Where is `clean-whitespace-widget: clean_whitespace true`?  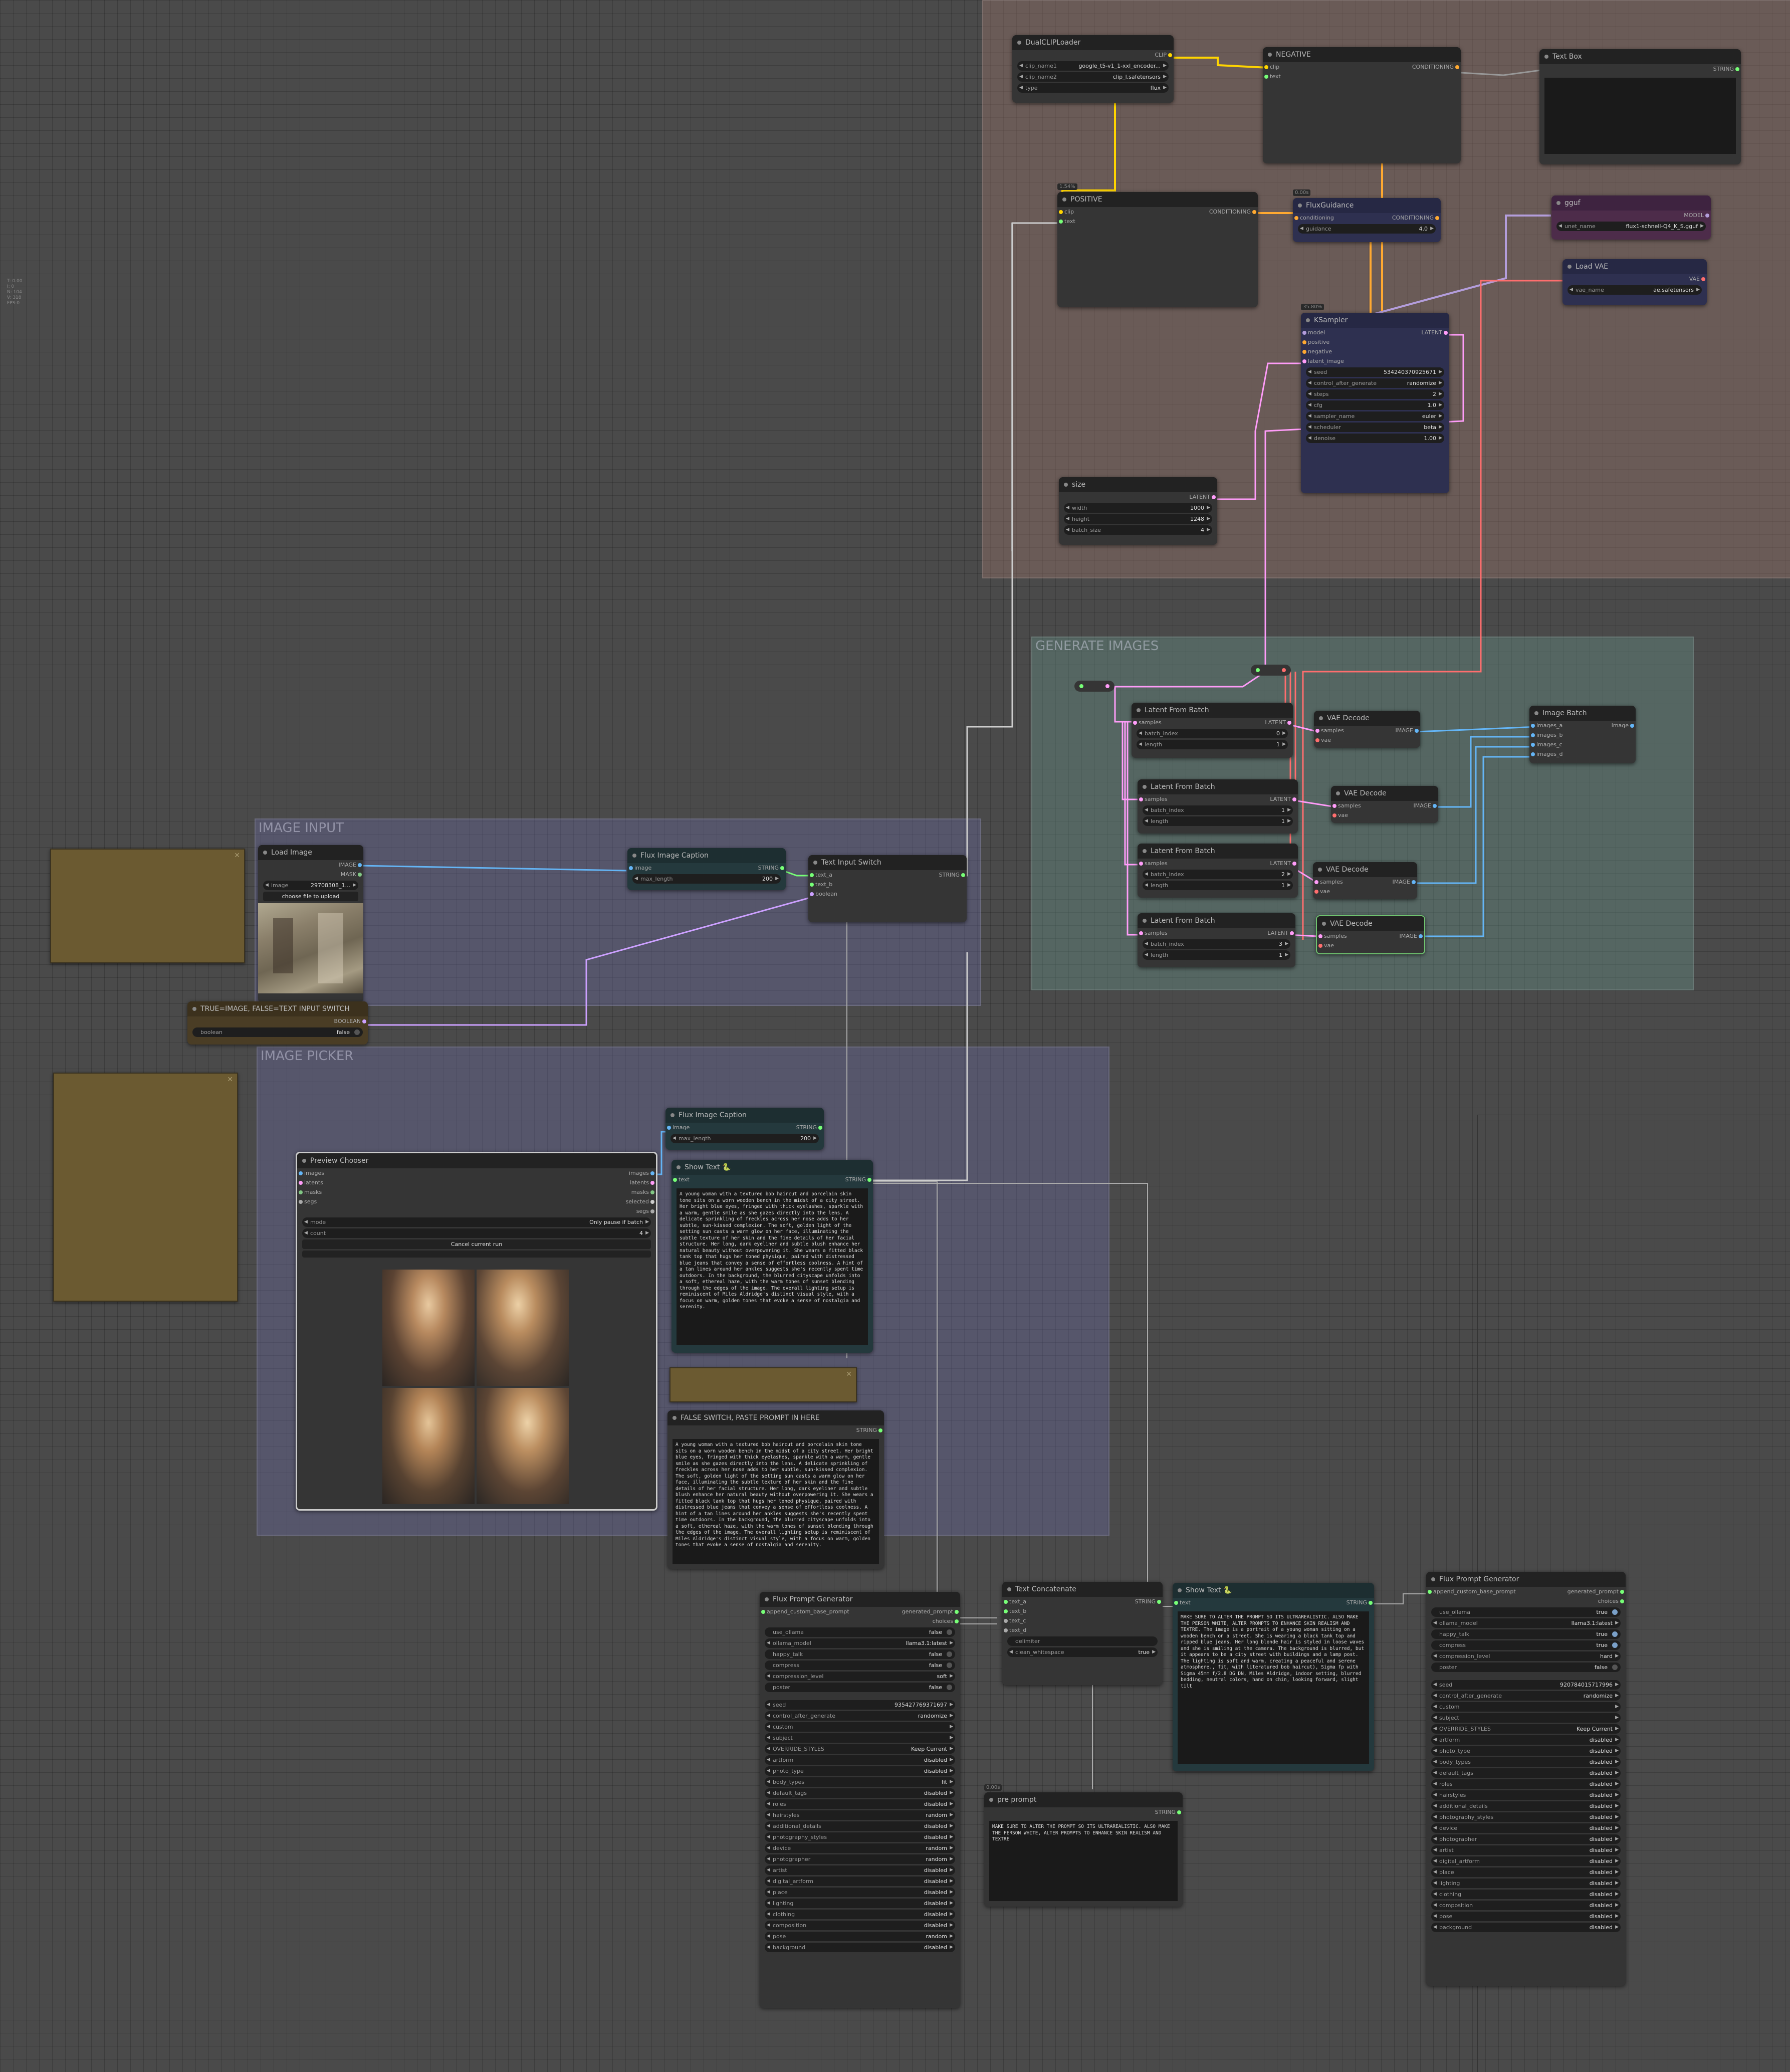 clean-whitespace-widget: clean_whitespace true is located at coordinates (1083, 1652).